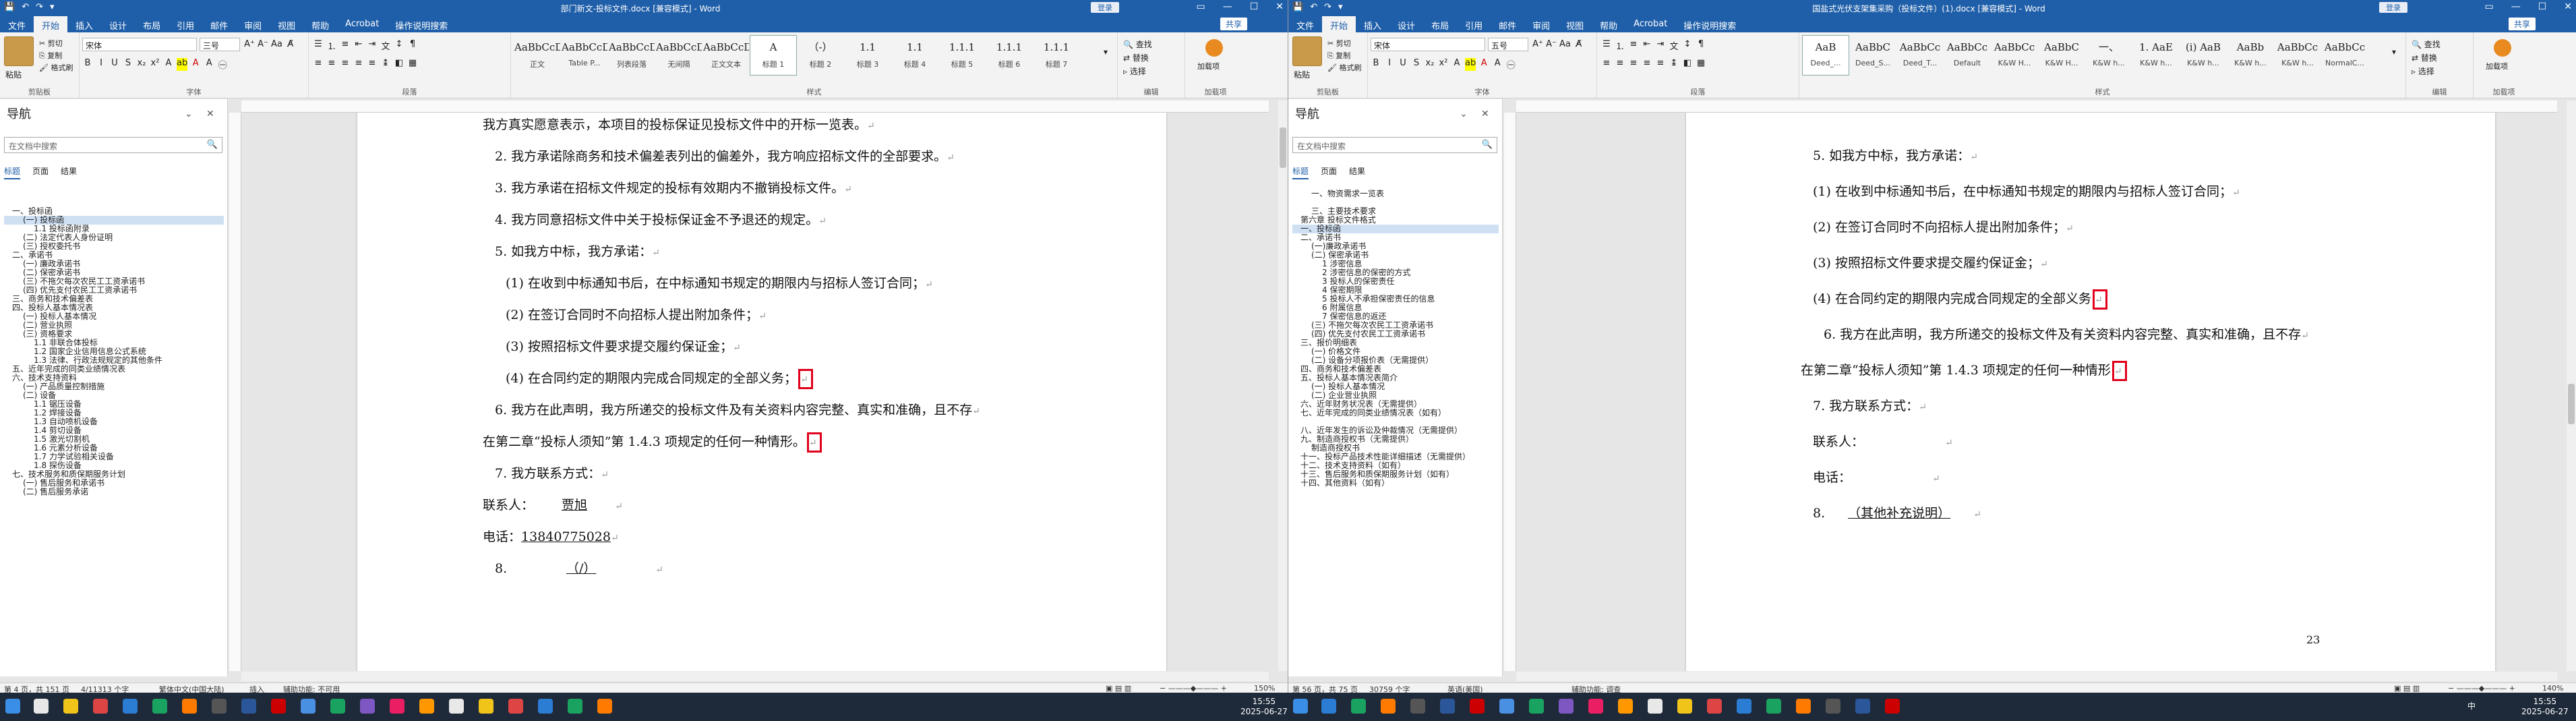 Image resolution: width=2576 pixels, height=721 pixels. What do you see at coordinates (726, 55) in the screenshot?
I see `style-4: AaBbCcDd 正文文本` at bounding box center [726, 55].